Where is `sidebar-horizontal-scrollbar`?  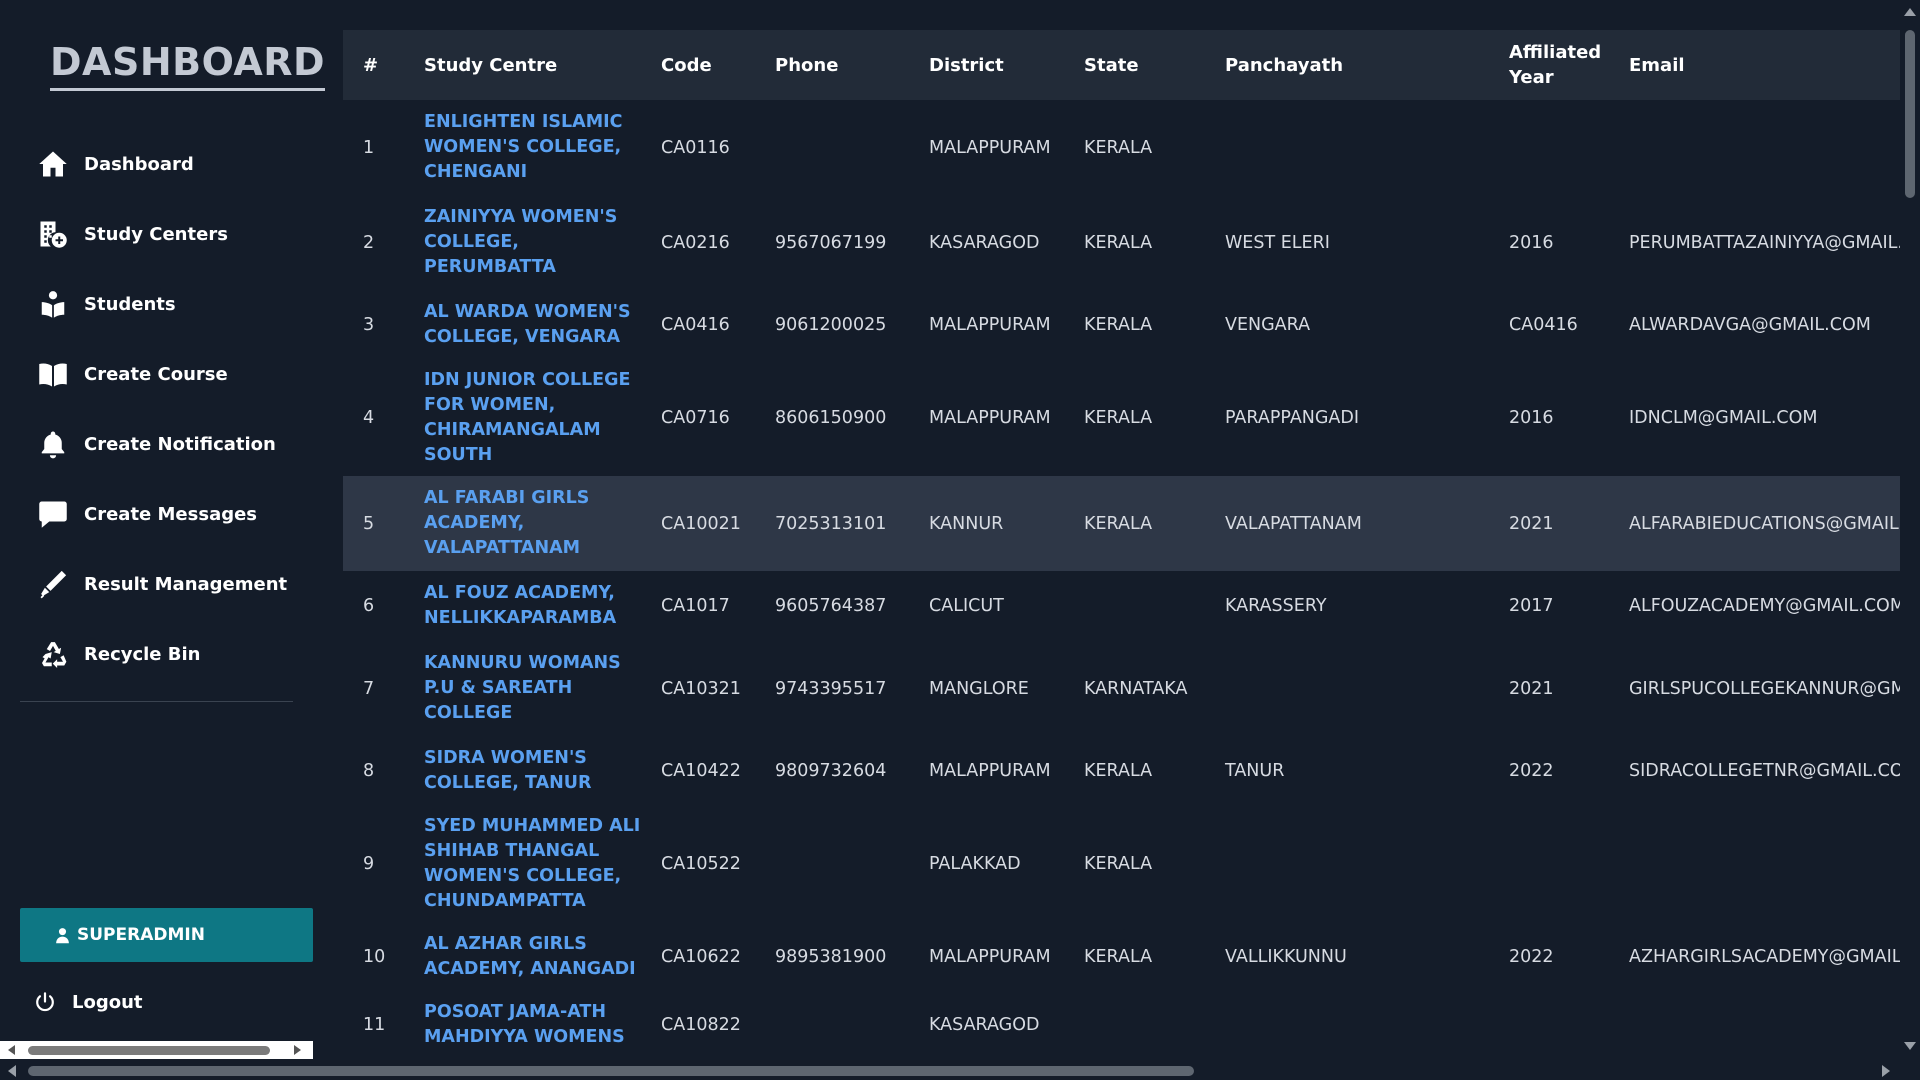 sidebar-horizontal-scrollbar is located at coordinates (156, 1050).